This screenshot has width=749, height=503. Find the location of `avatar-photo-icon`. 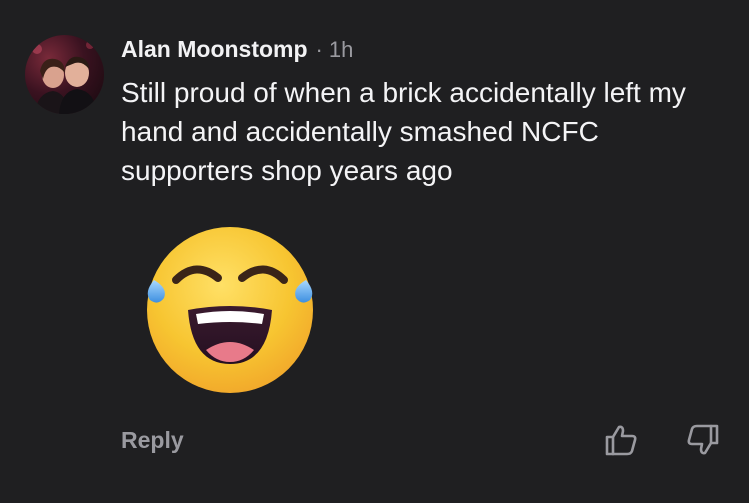

avatar-photo-icon is located at coordinates (64, 74).